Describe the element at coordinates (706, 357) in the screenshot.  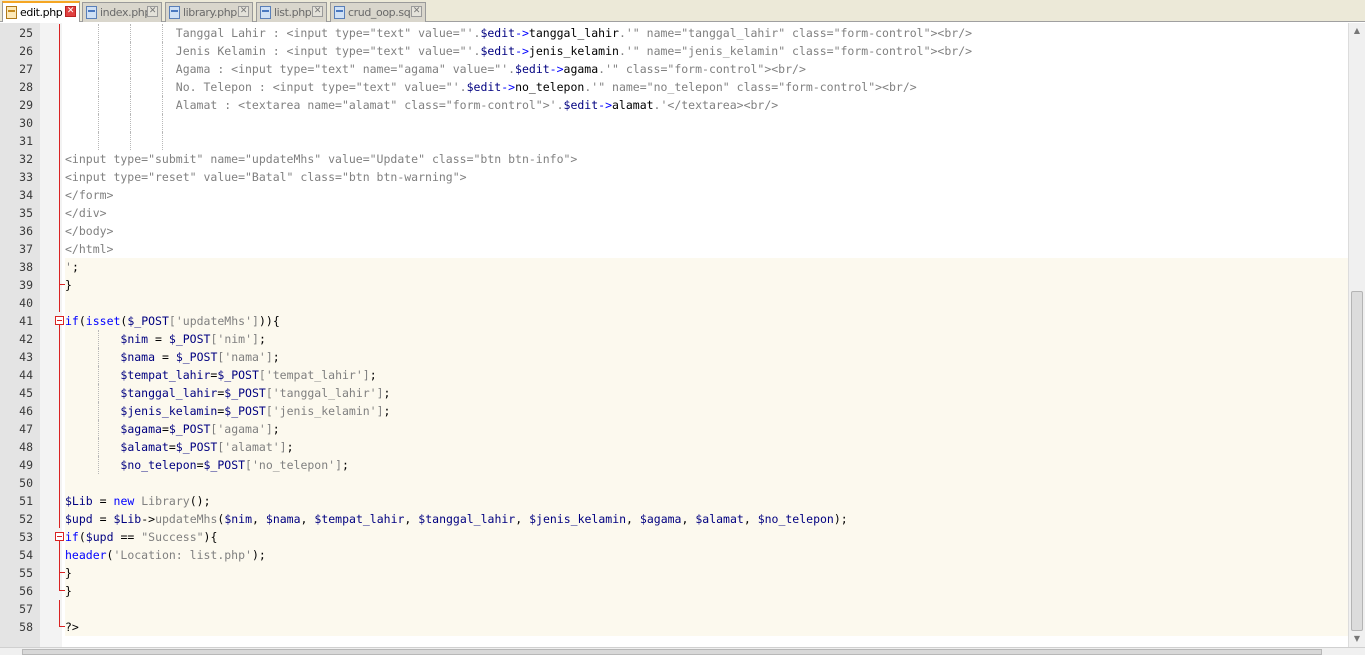
I see `code-text: $nama = $_POST['nama'];` at that location.